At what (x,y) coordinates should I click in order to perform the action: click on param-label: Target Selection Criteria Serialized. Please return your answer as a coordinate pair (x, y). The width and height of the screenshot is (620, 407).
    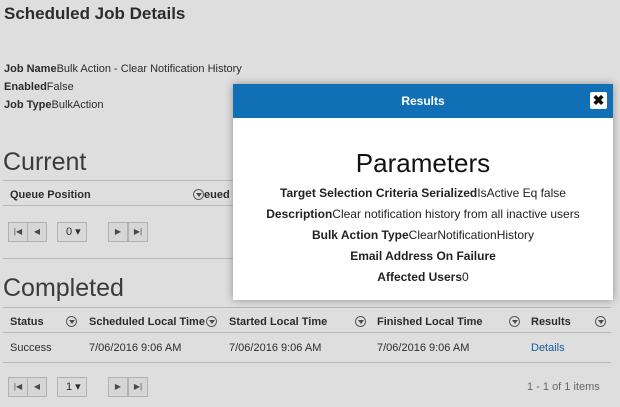
    Looking at the image, I should click on (379, 193).